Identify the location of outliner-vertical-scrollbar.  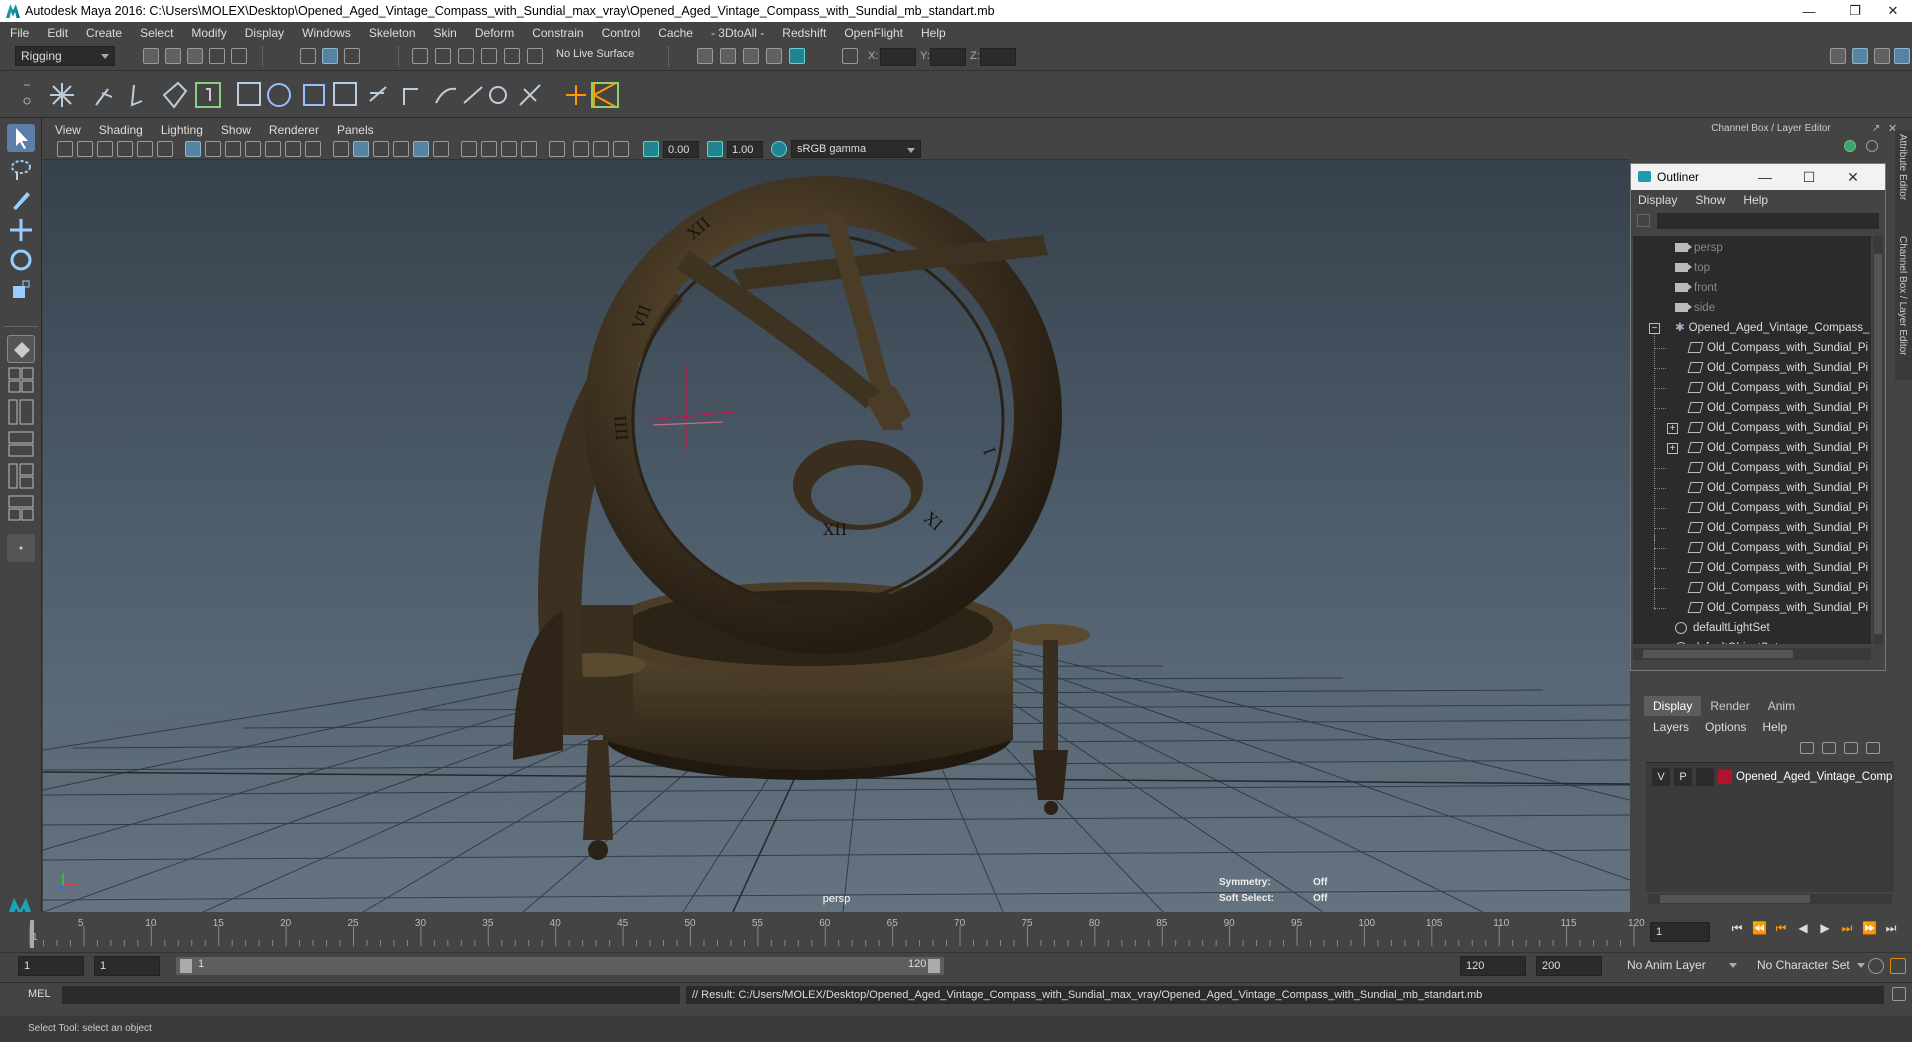
(1878, 440).